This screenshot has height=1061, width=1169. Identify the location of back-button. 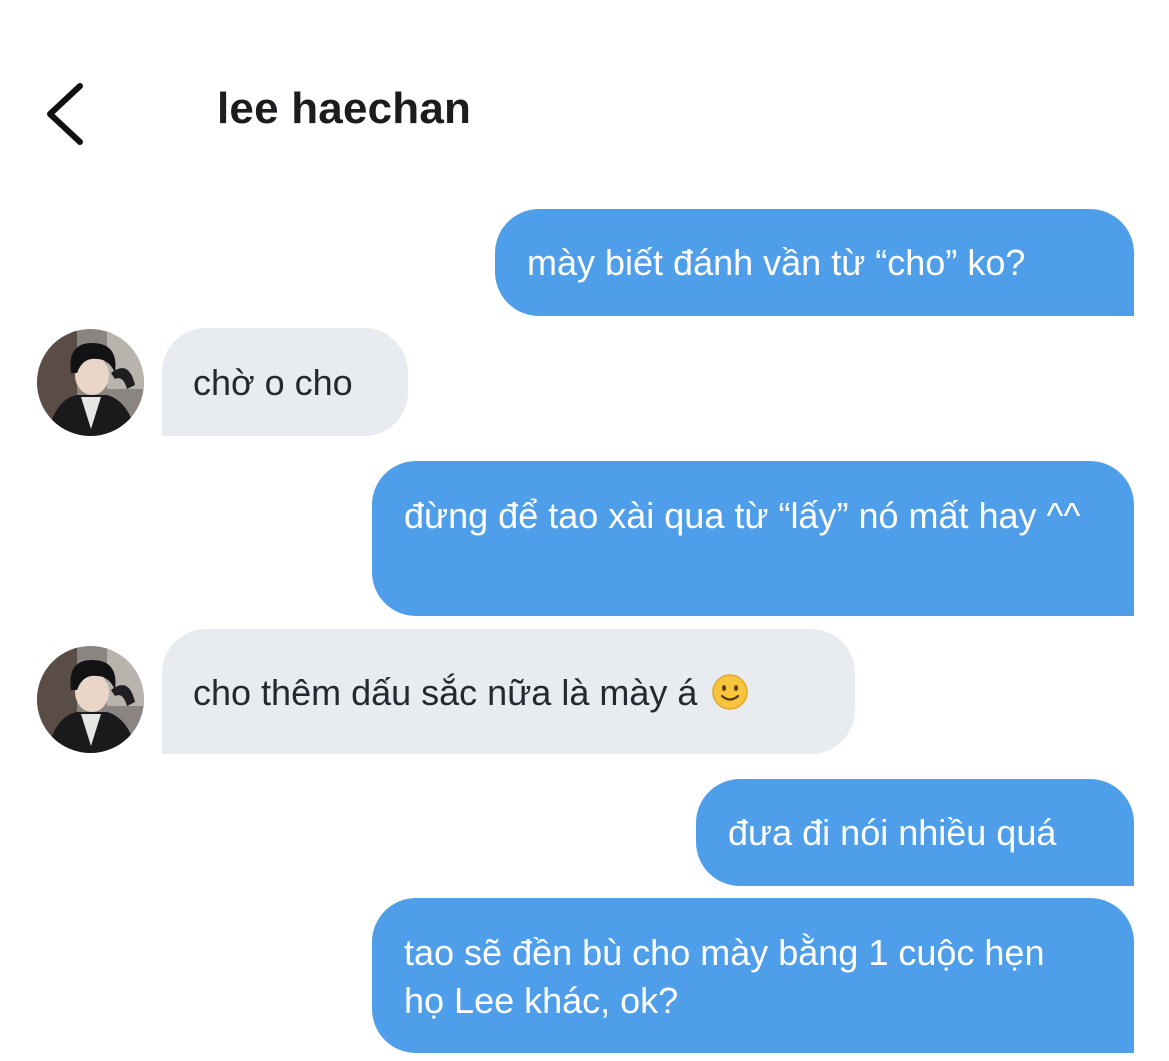
(68, 114).